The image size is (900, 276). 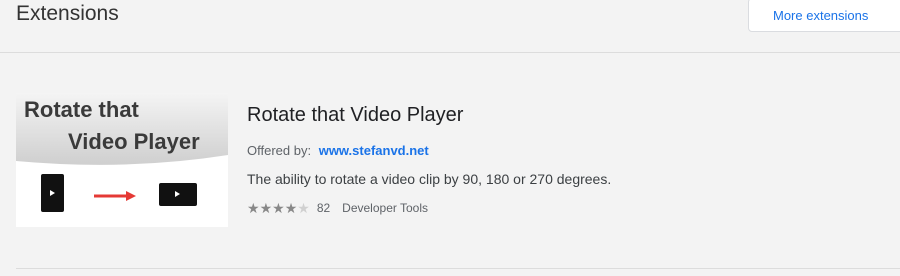 What do you see at coordinates (458, 268) in the screenshot?
I see `divider` at bounding box center [458, 268].